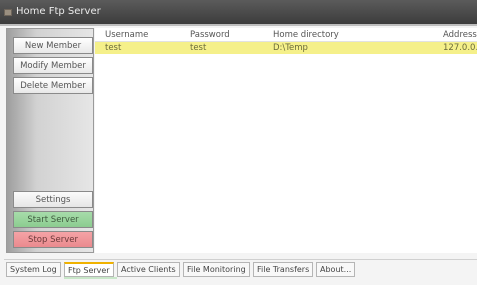 The image size is (477, 285). Describe the element at coordinates (8, 12) in the screenshot. I see `app-icon` at that location.